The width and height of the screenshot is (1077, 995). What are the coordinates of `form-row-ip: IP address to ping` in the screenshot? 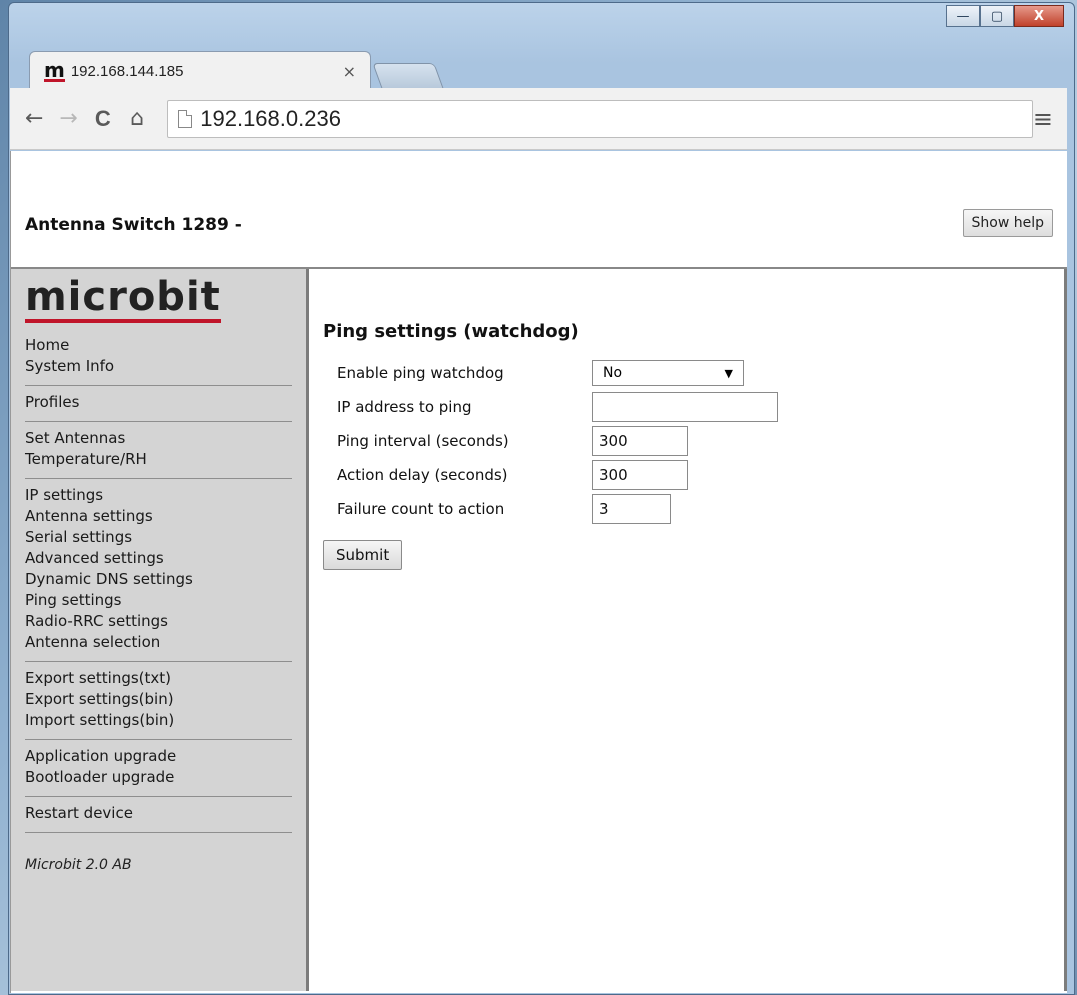 It's located at (695, 407).